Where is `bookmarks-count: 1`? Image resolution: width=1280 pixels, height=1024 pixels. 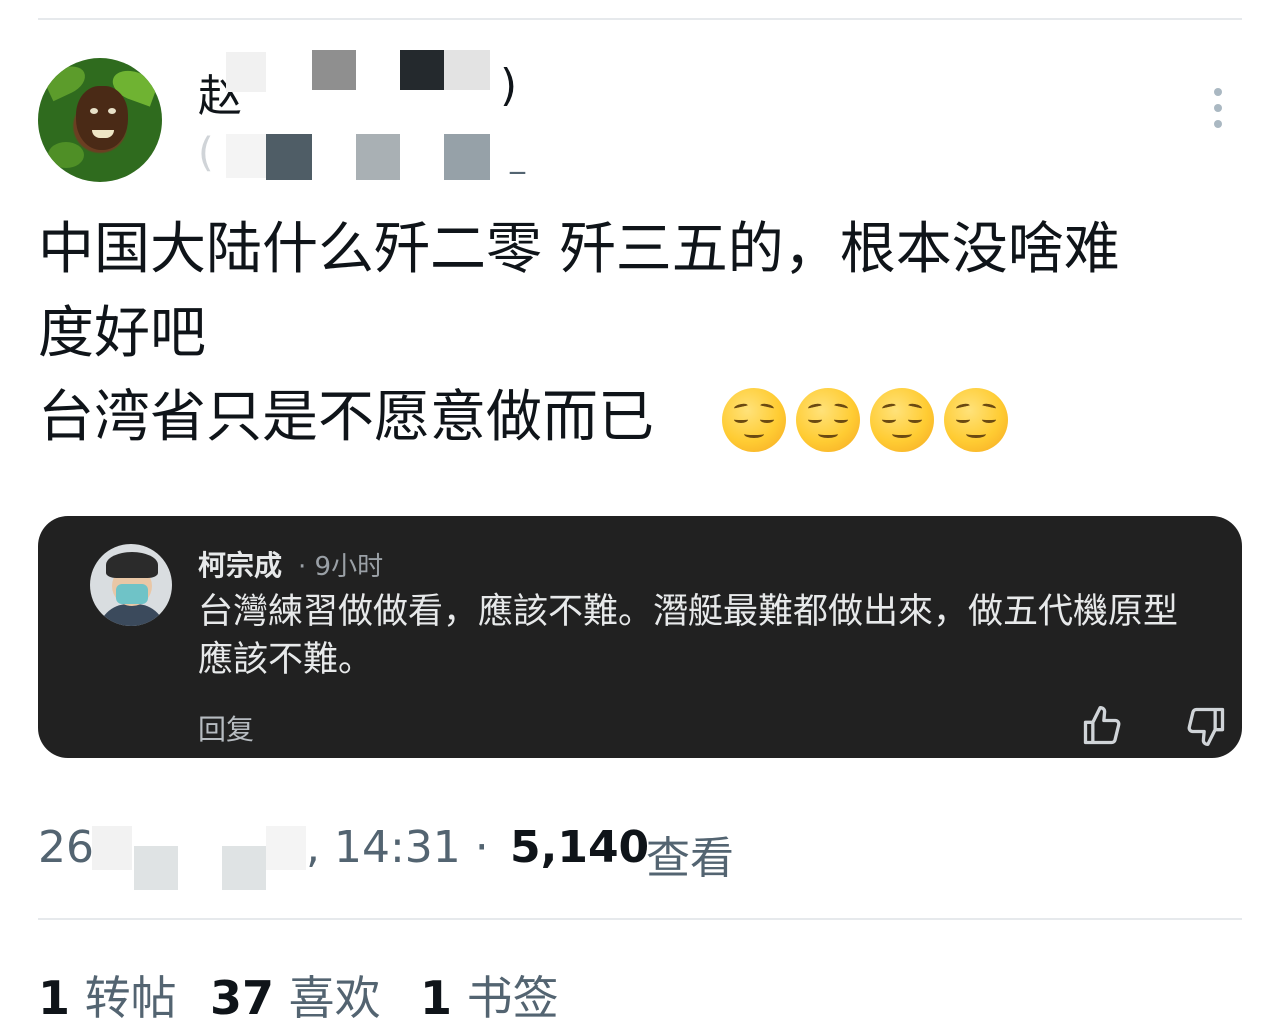
bookmarks-count: 1 is located at coordinates (436, 997).